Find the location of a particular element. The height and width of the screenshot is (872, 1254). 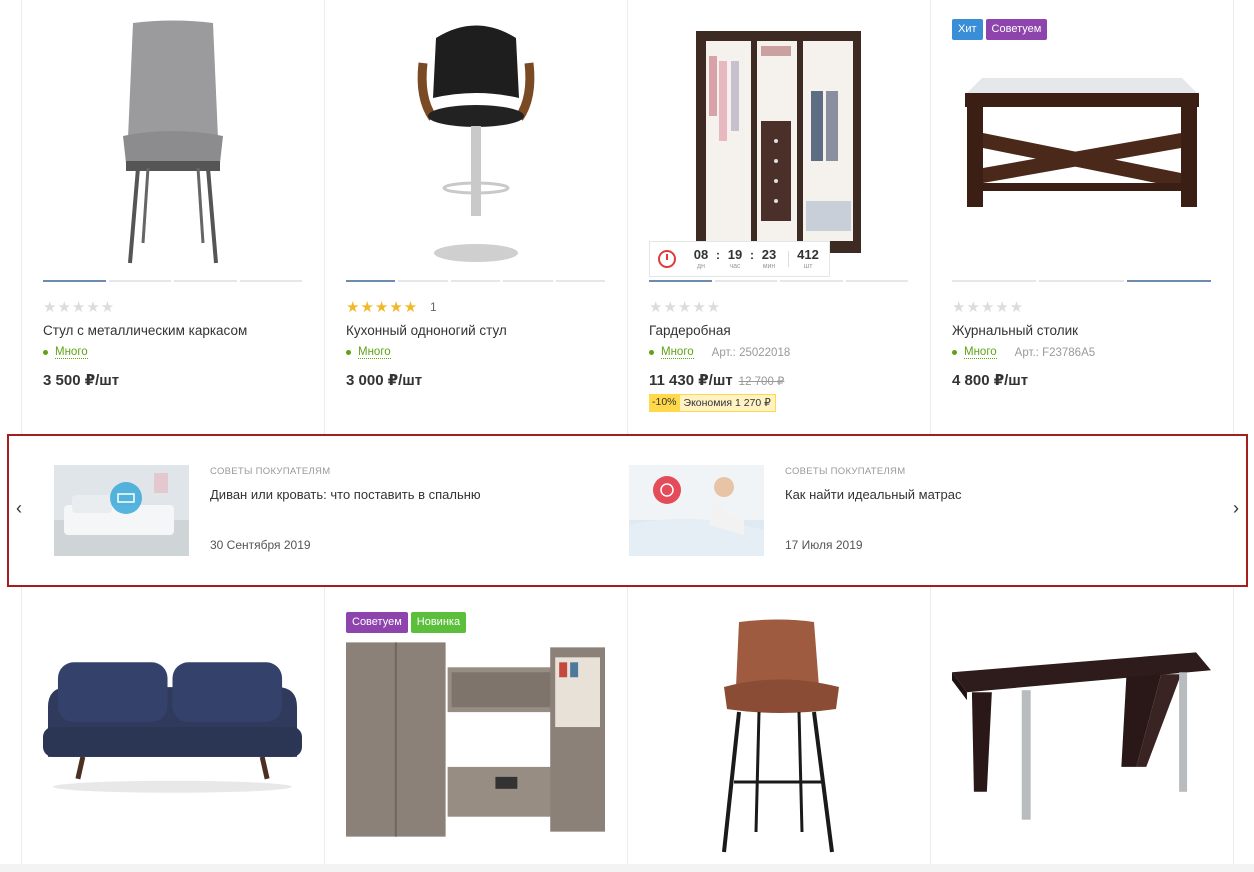

badge-group: Советуем Новинка is located at coordinates (406, 622).